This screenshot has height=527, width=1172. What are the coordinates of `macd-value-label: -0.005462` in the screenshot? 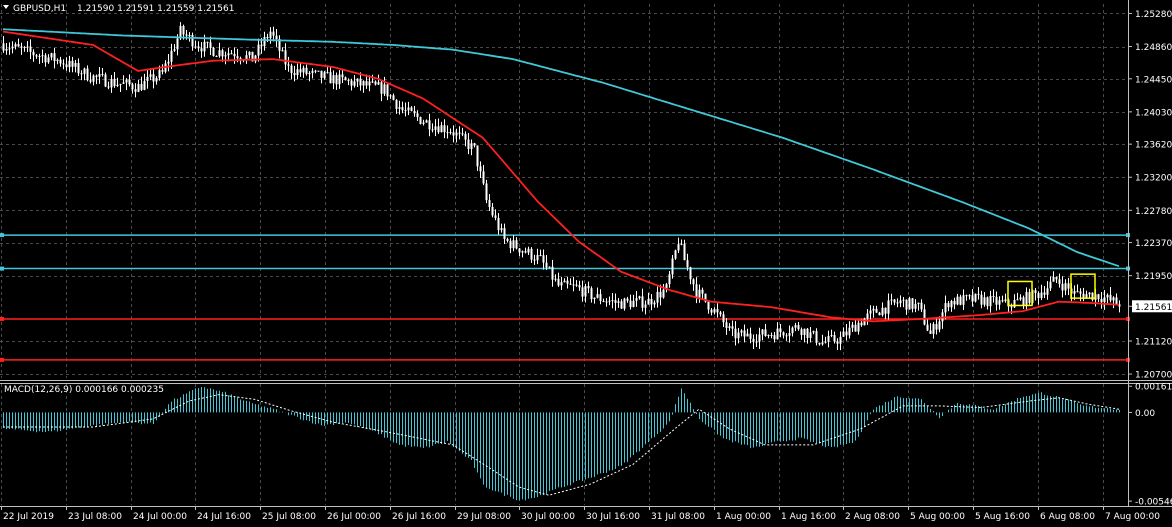 It's located at (1153, 503).